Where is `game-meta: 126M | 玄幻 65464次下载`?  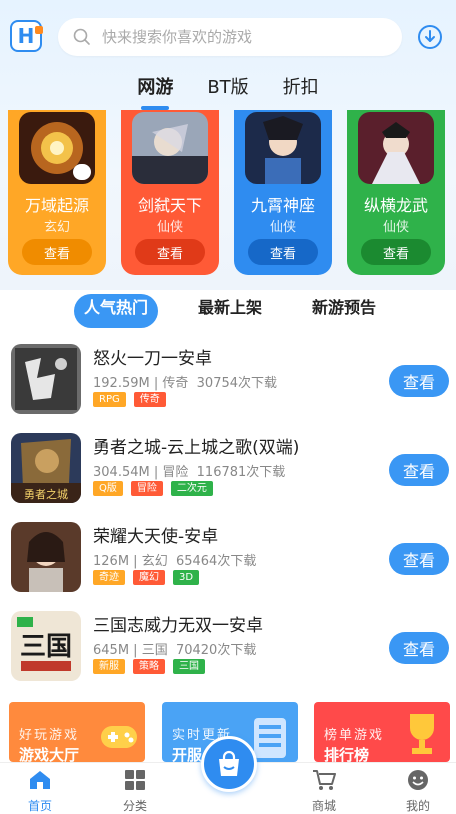
game-meta: 126M | 玄幻 65464次下载 is located at coordinates (175, 561).